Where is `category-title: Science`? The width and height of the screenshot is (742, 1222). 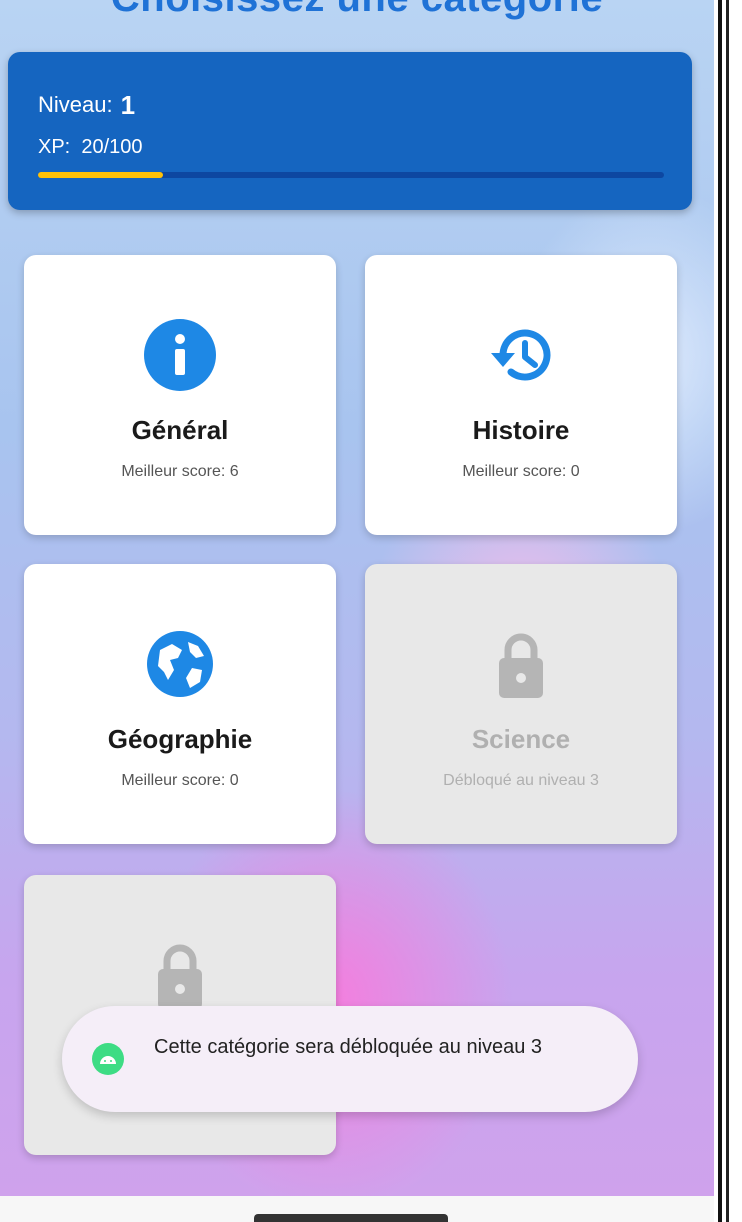 category-title: Science is located at coordinates (521, 739).